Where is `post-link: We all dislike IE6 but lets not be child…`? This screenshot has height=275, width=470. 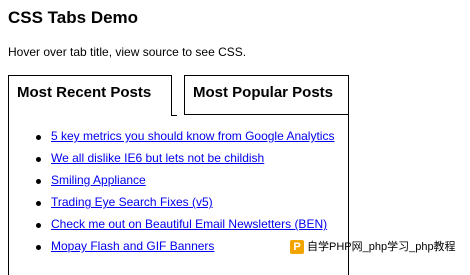
post-link: We all dislike IE6 but lets not be child… is located at coordinates (157, 158).